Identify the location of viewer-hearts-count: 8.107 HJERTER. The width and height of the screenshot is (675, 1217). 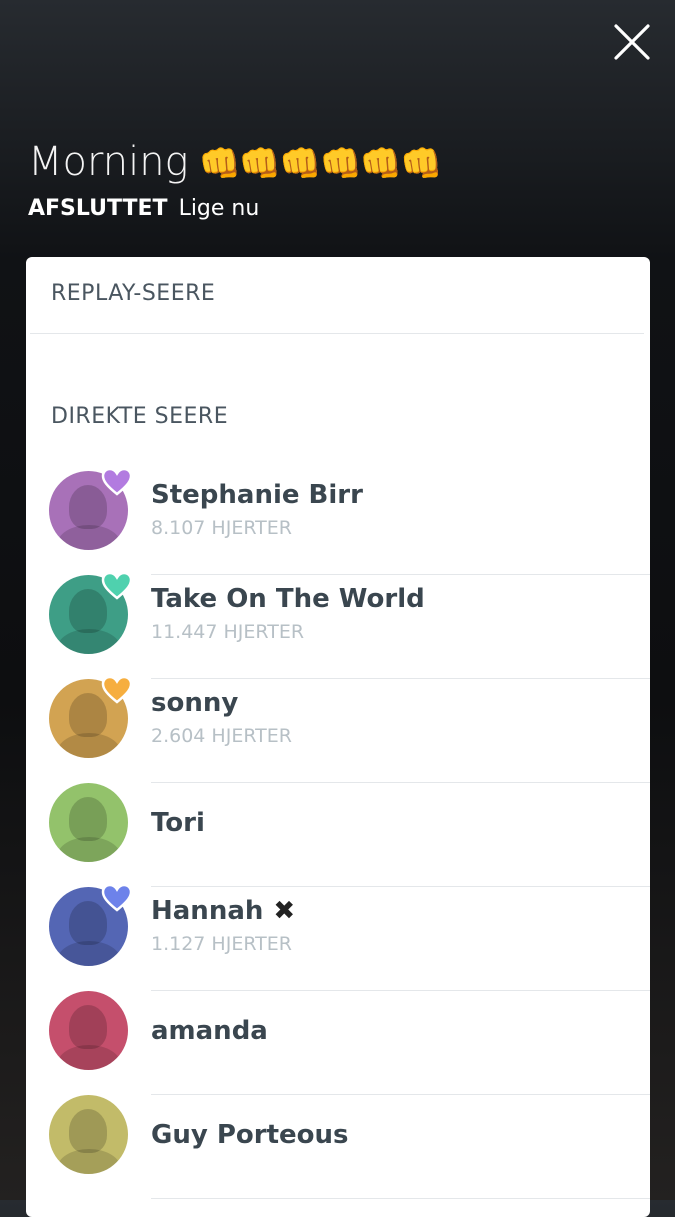
(221, 528).